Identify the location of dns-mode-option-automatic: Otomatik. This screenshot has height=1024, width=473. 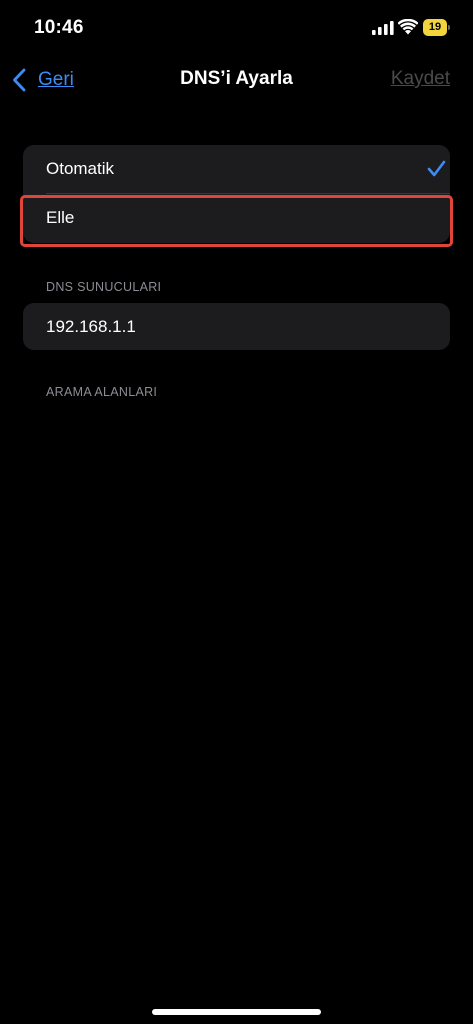
(236, 169).